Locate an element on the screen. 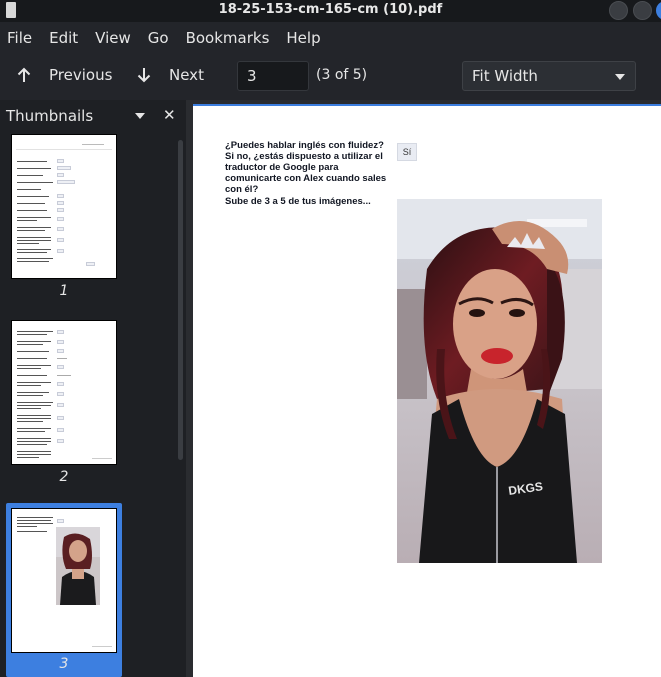 The width and height of the screenshot is (661, 677). answer-english: Sí is located at coordinates (407, 152).